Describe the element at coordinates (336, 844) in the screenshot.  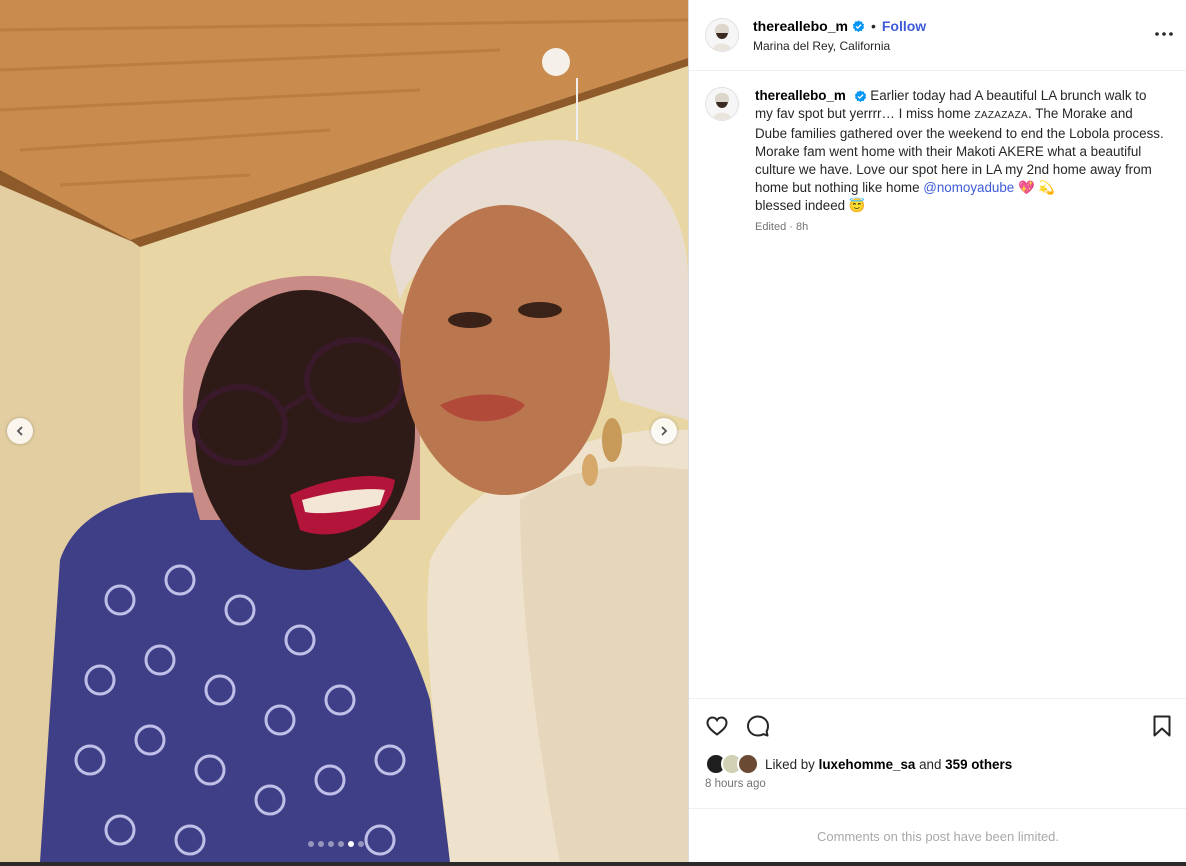
I see `carousel-indicator` at that location.